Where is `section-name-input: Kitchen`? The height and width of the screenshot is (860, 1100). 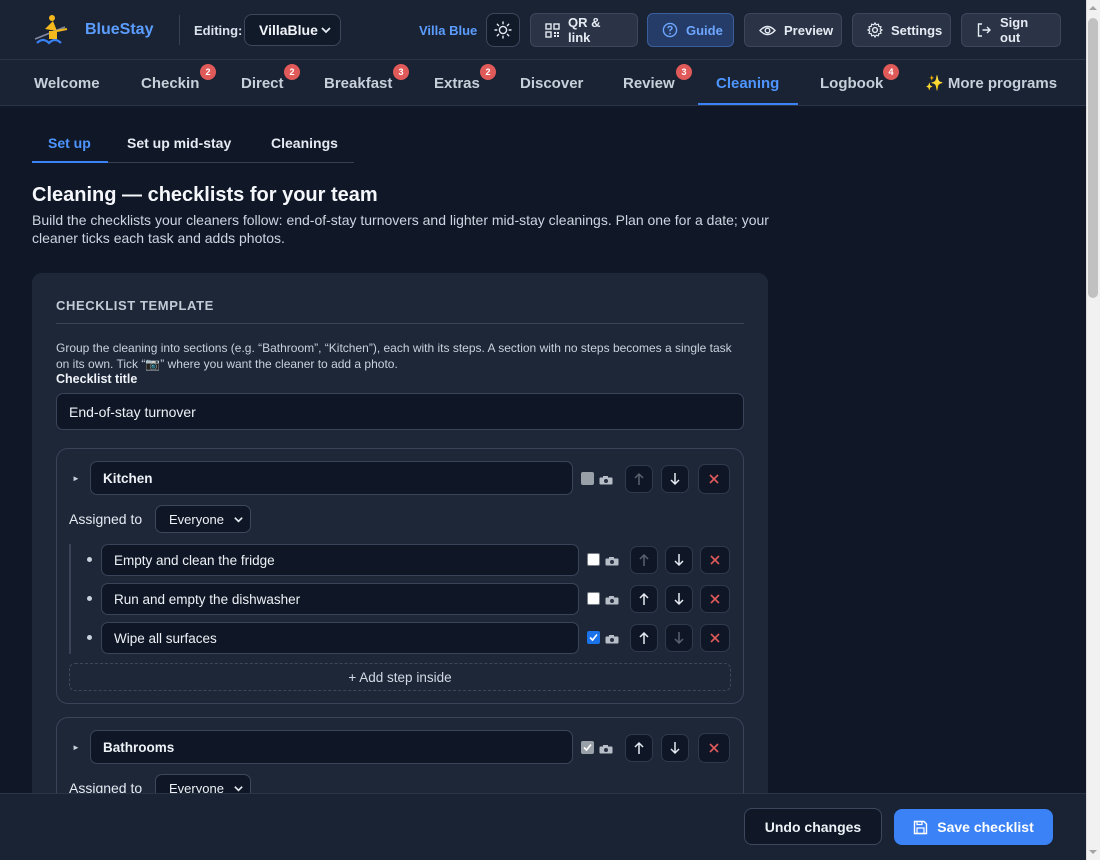 section-name-input: Kitchen is located at coordinates (331, 478).